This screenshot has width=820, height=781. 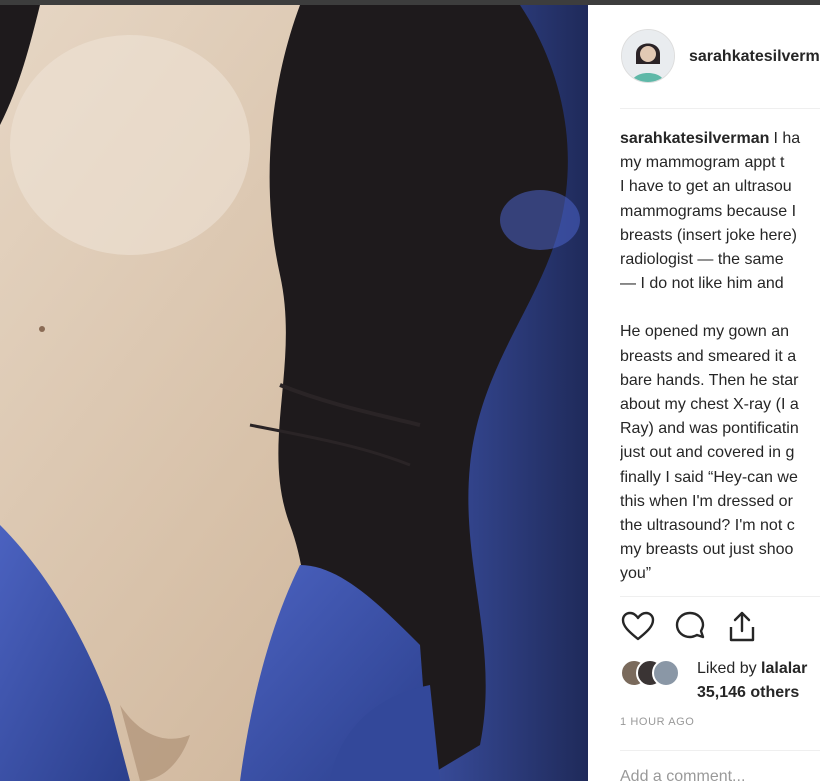 What do you see at coordinates (707, 453) in the screenshot?
I see `caption-line: just out and covered in g` at bounding box center [707, 453].